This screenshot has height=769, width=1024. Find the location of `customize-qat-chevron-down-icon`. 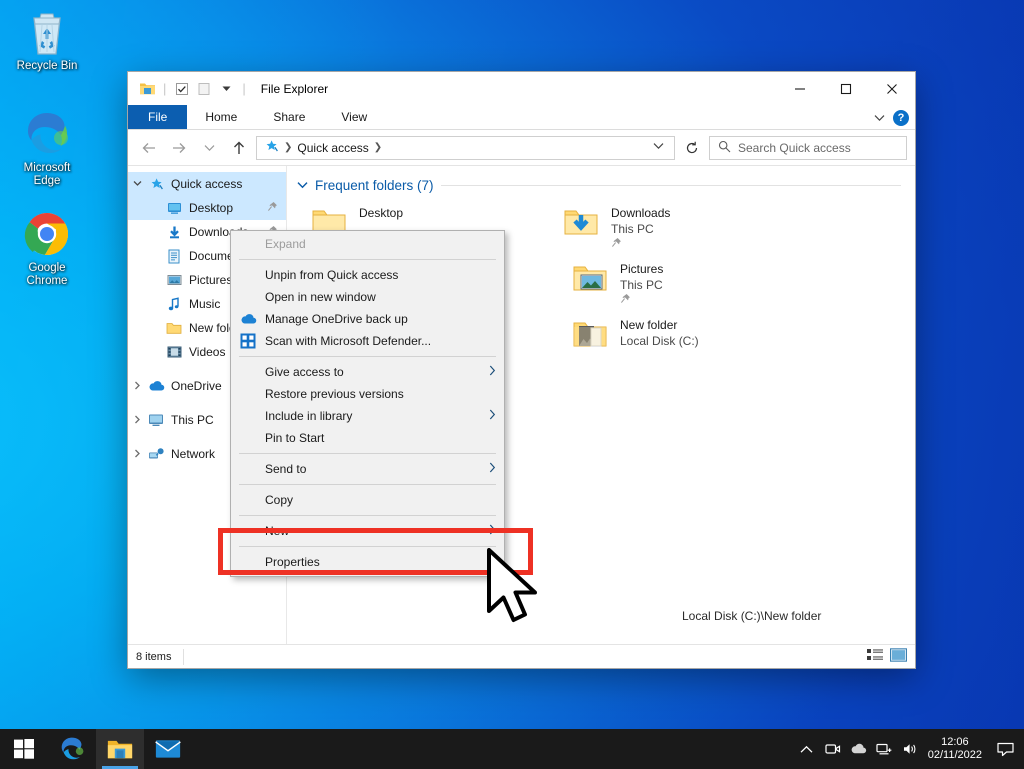

customize-qat-chevron-down-icon is located at coordinates (226, 89).